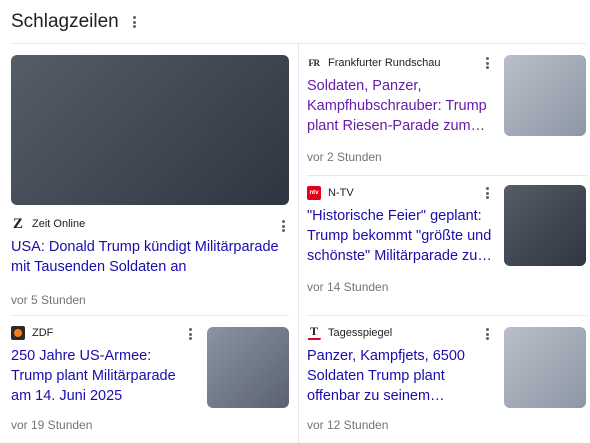  Describe the element at coordinates (360, 333) in the screenshot. I see `source-name: Tagesspiegel` at that location.